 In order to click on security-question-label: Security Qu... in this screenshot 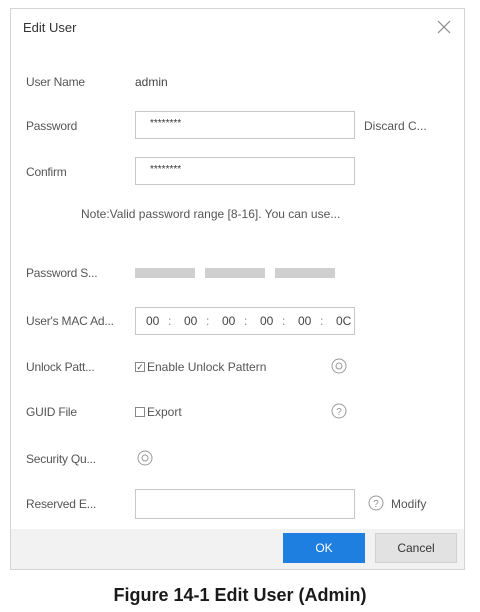, I will do `click(61, 459)`.